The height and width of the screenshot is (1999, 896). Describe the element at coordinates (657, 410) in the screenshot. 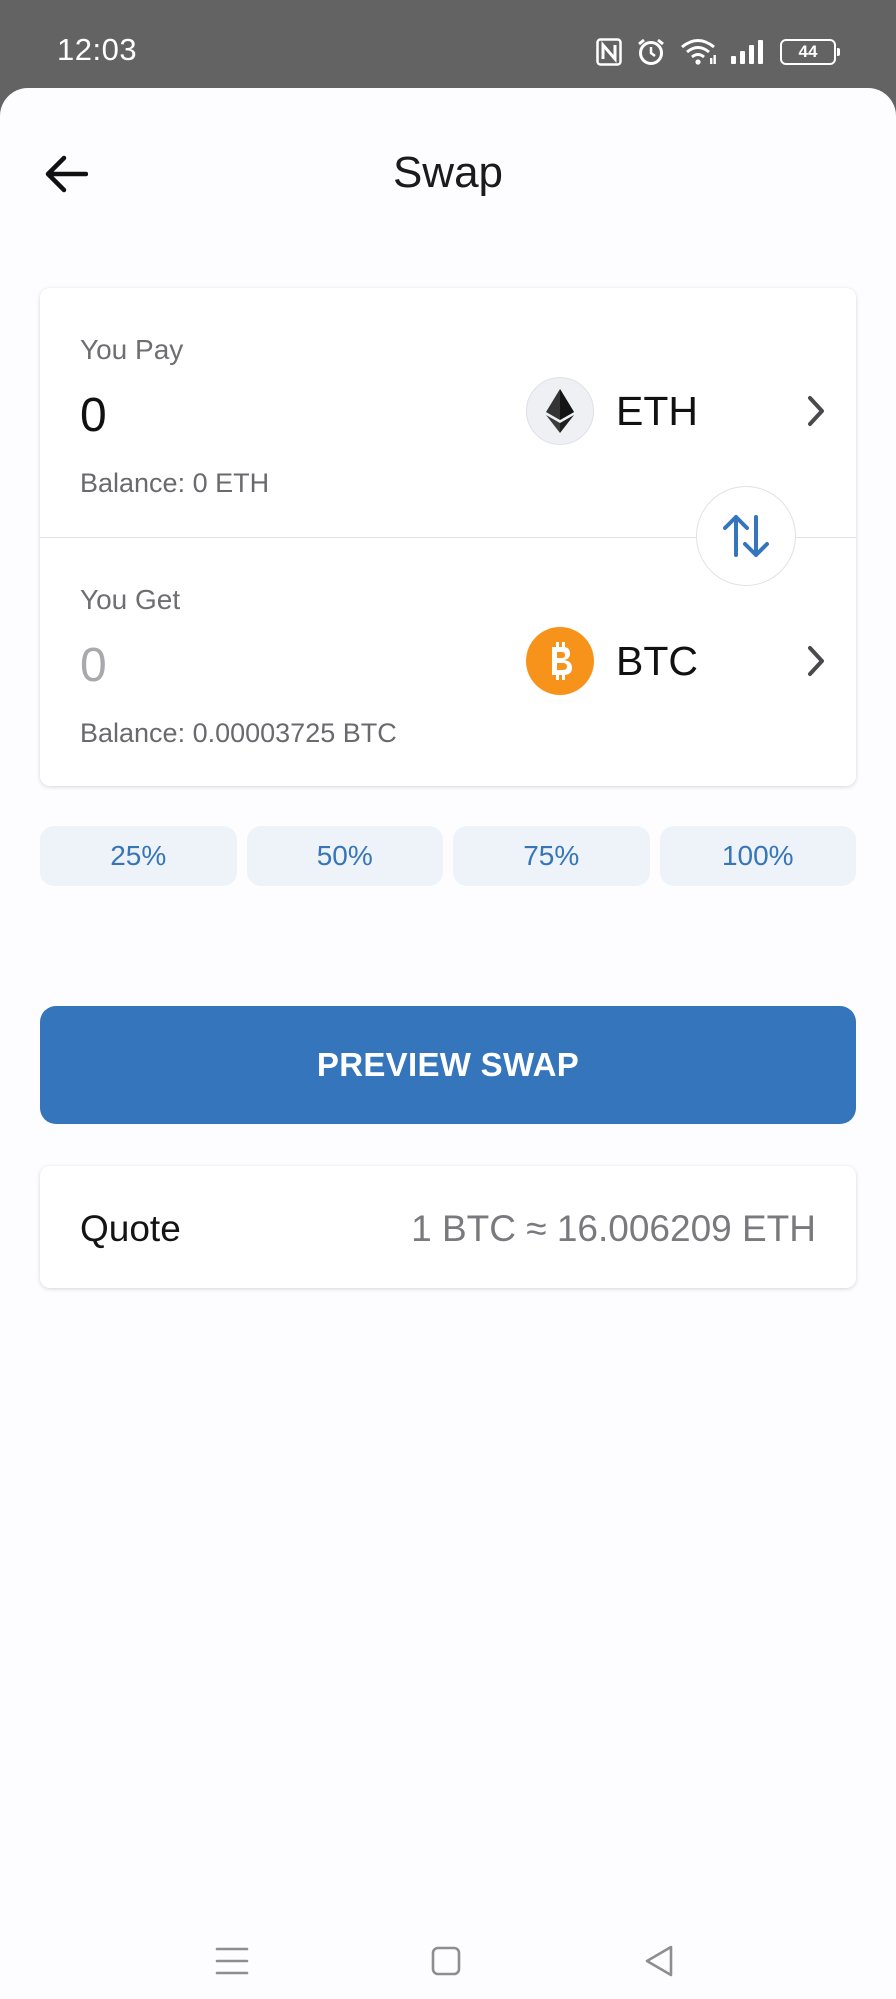

I see `pay-token-symbol: ETH` at that location.